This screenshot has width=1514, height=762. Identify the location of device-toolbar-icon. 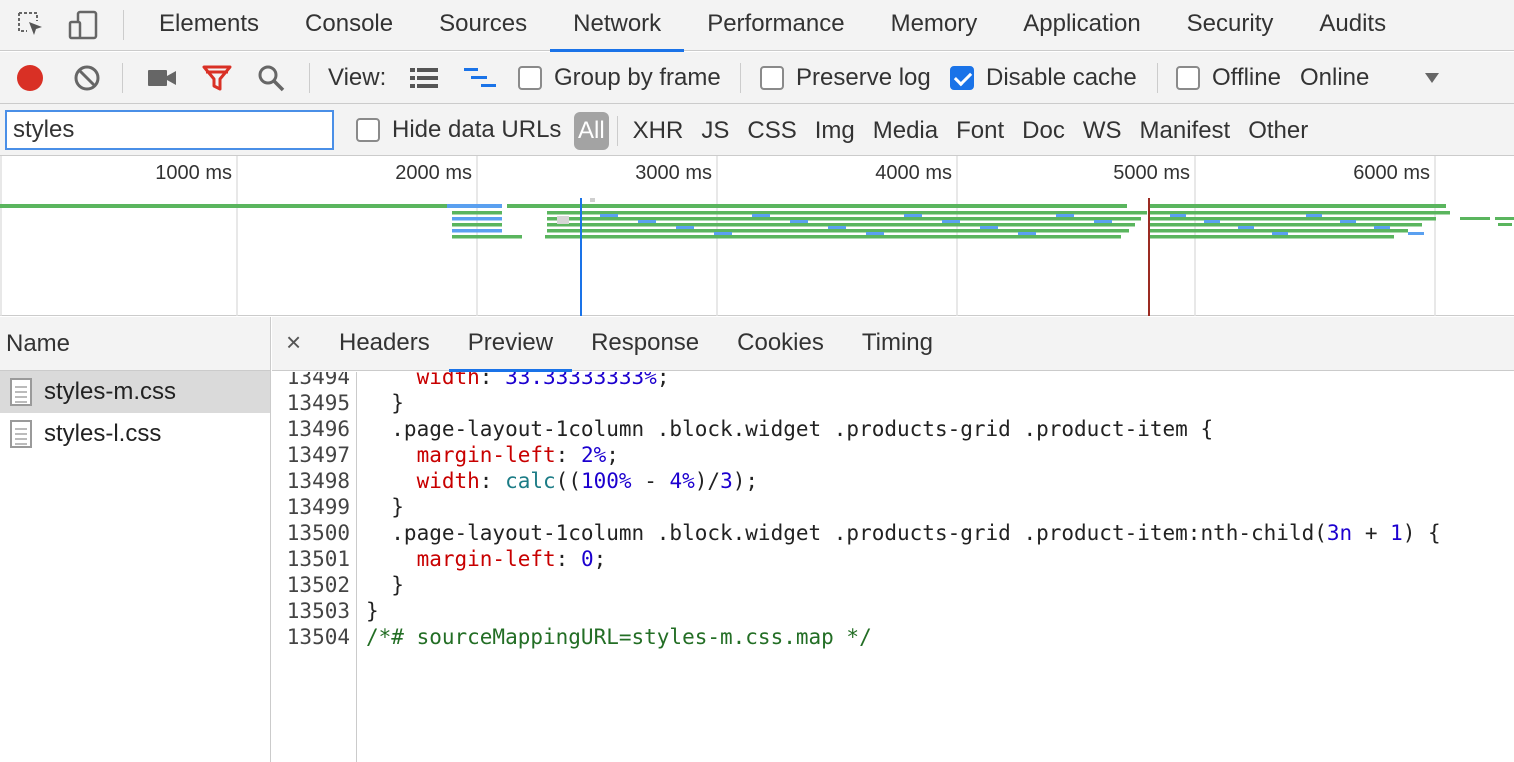
(83, 25).